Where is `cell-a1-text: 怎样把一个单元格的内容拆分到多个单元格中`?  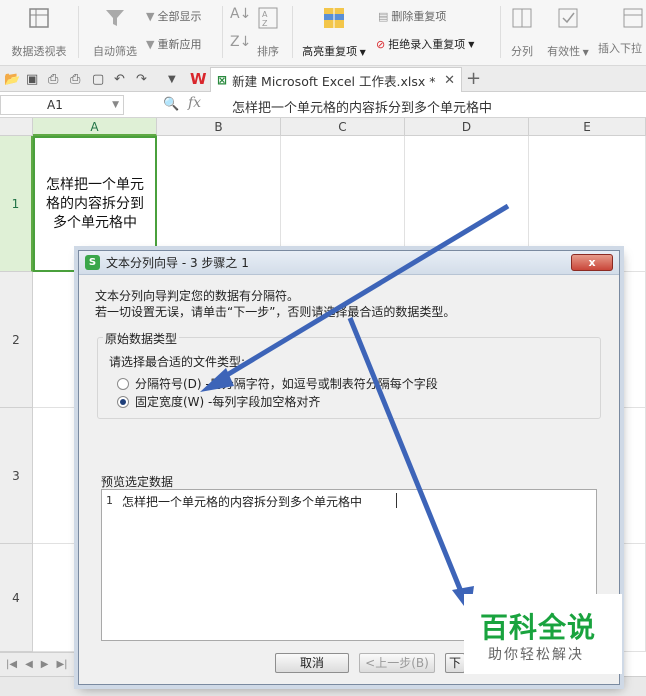 cell-a1-text: 怎样把一个单元格的内容拆分到多个单元格中 is located at coordinates (95, 203).